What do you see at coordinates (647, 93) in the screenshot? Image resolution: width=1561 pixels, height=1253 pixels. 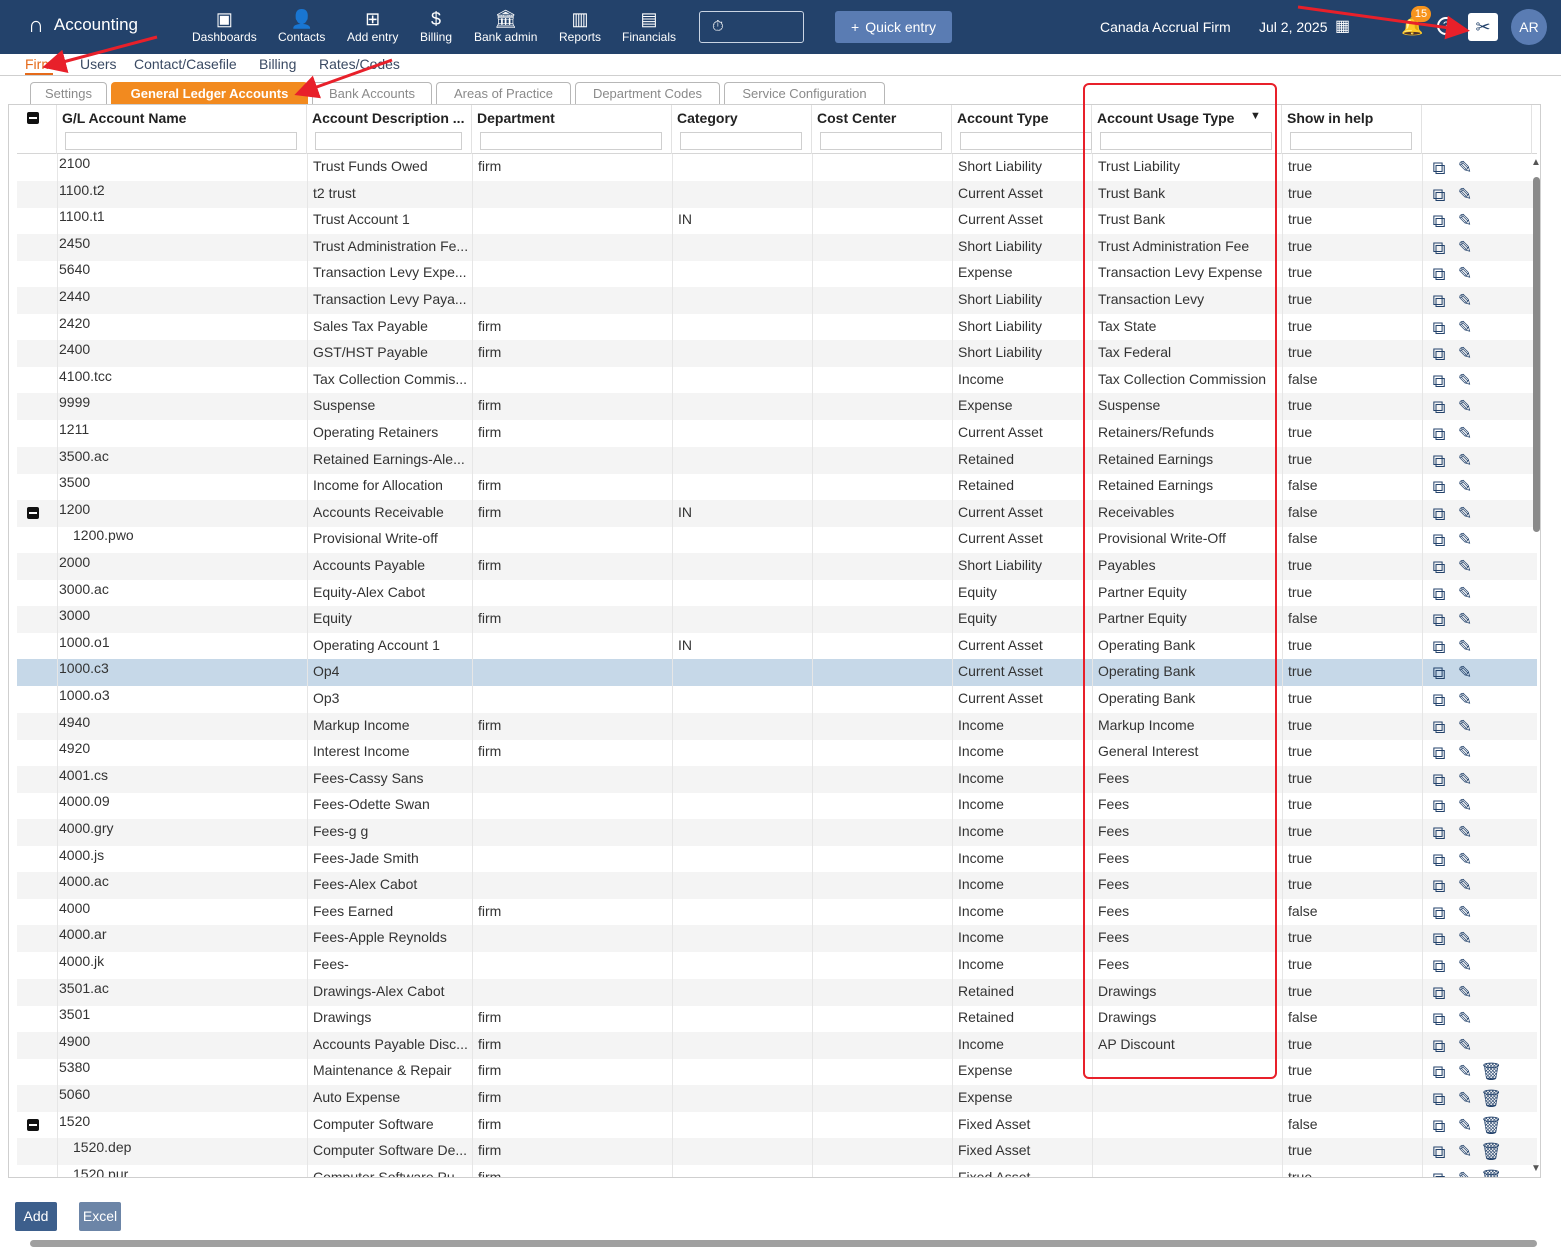 I see `tab-department-codes: Department Codes` at bounding box center [647, 93].